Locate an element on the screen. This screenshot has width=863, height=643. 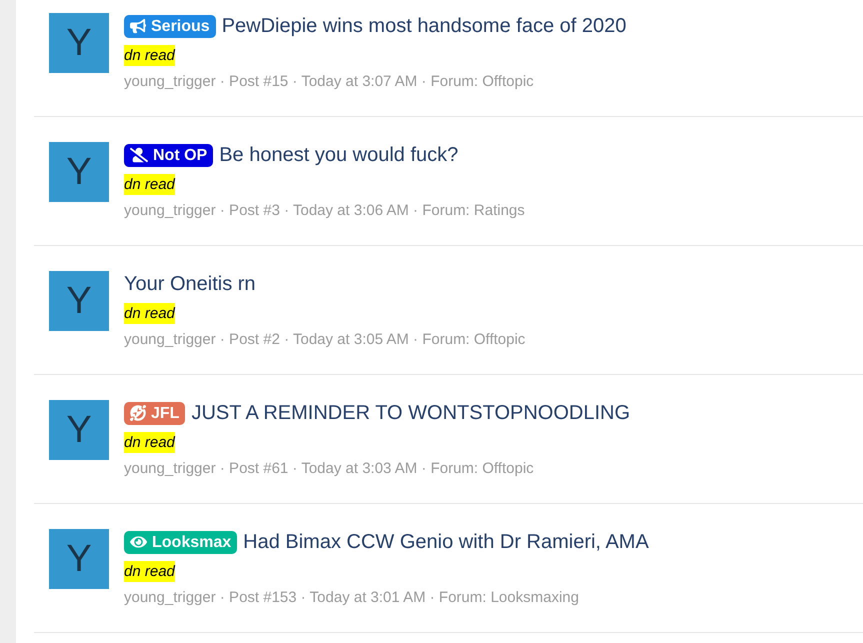
crossed-out-person-icon is located at coordinates (139, 155).